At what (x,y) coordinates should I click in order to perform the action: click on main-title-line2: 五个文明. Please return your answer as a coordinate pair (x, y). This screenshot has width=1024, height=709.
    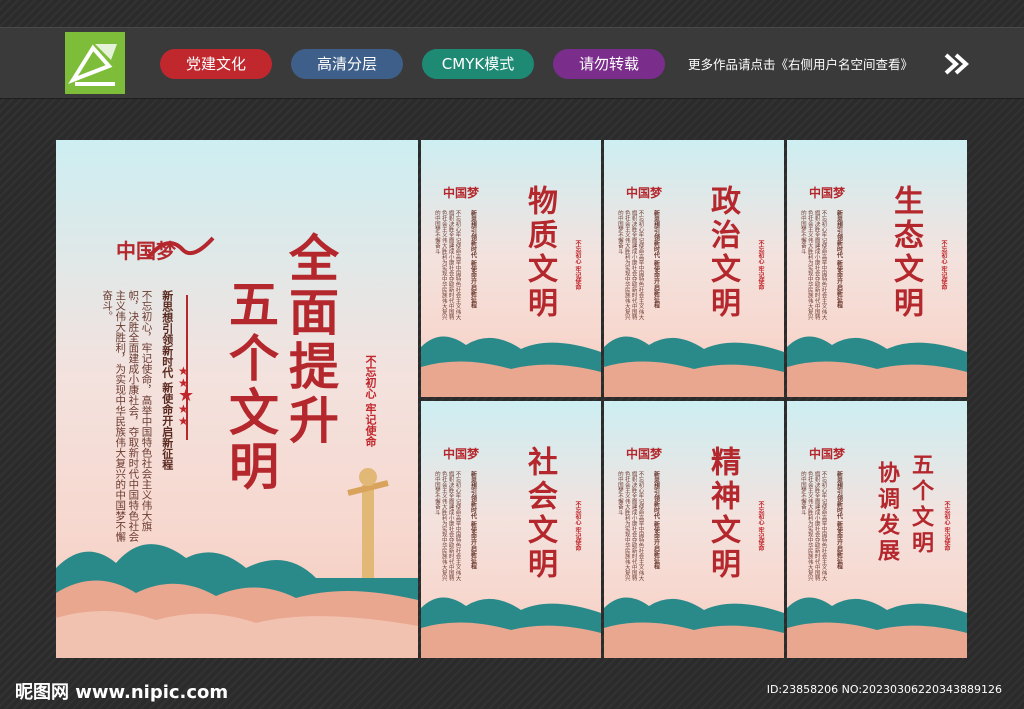
    Looking at the image, I should click on (250, 386).